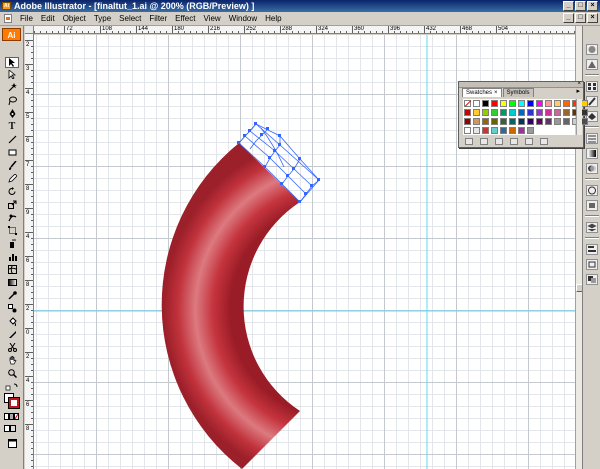  I want to click on pathfinder-panel-icon, so click(592, 279).